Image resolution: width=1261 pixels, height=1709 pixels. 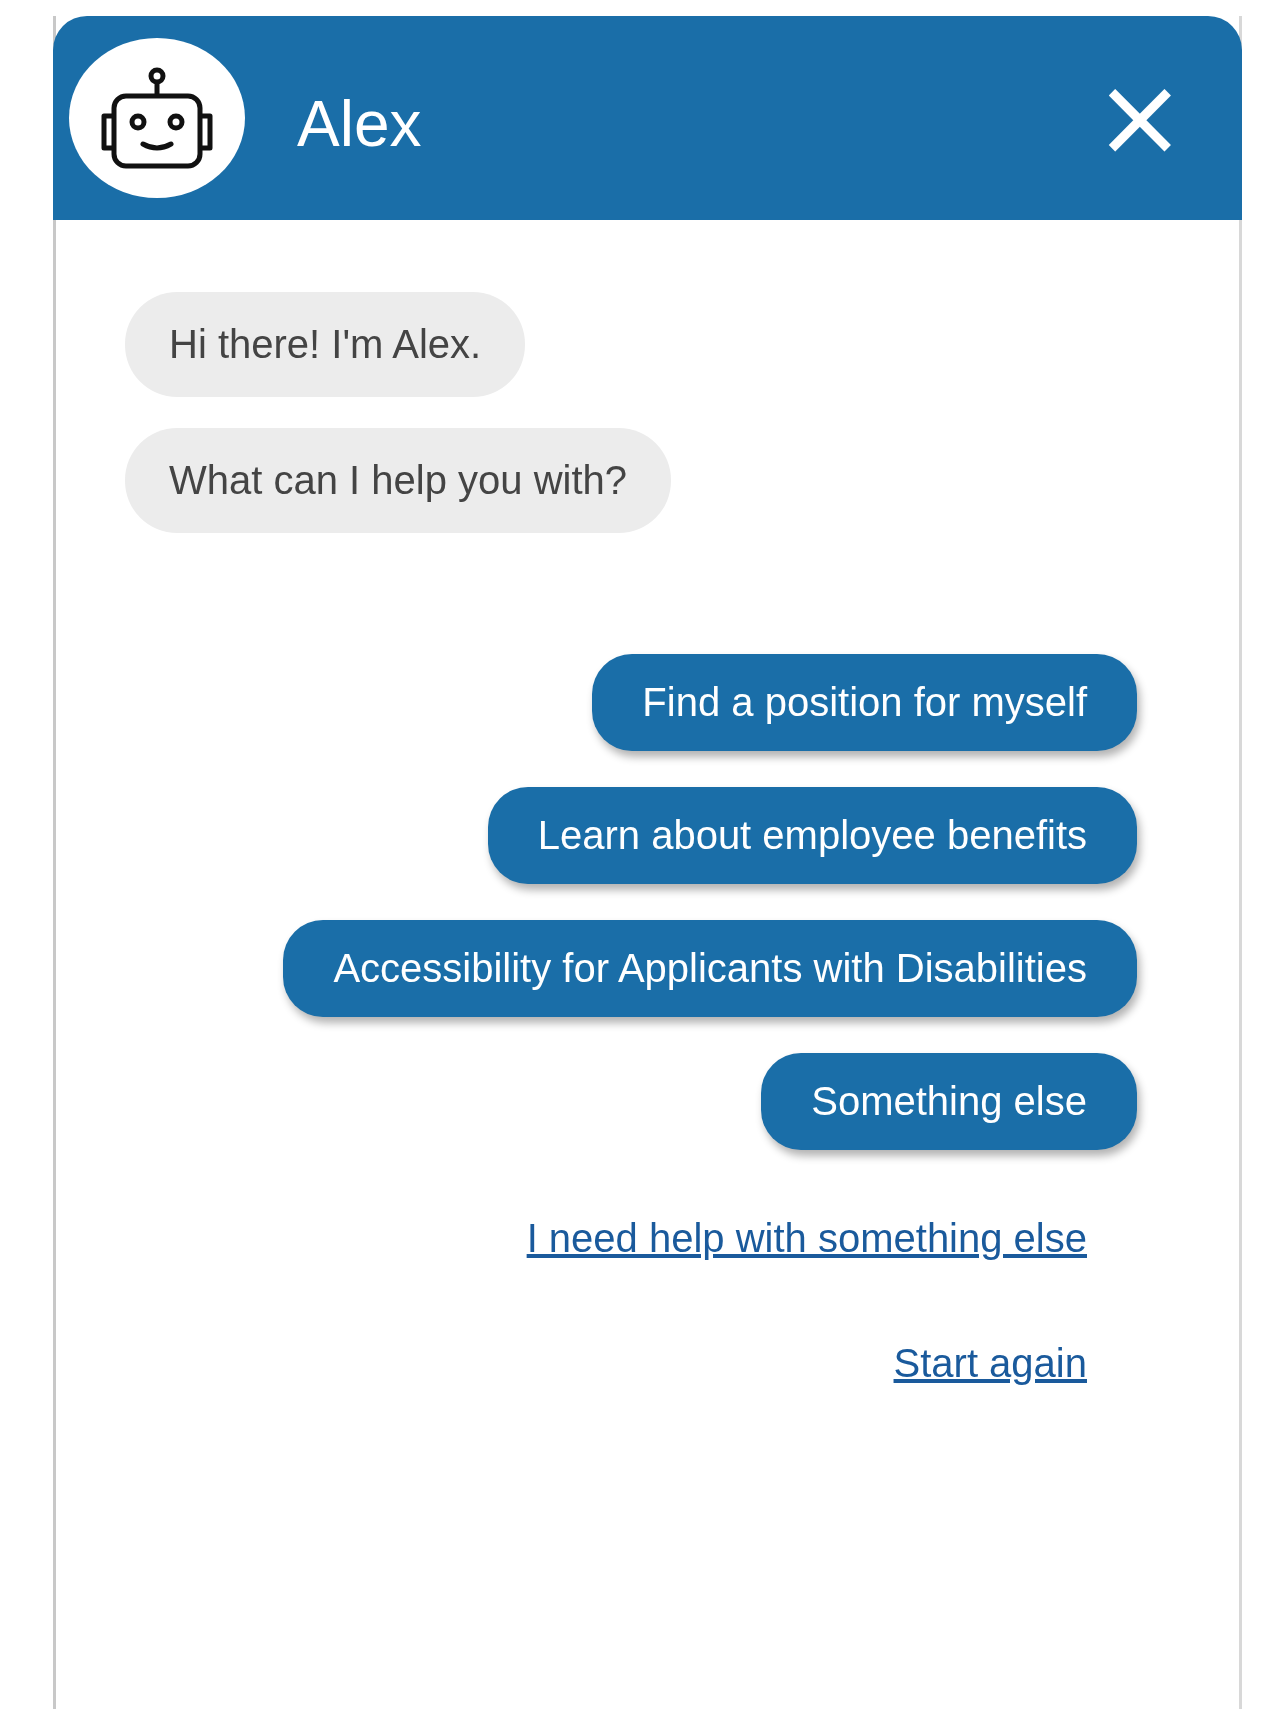 What do you see at coordinates (864, 702) in the screenshot?
I see `reply-option-button: Find a position for myself` at bounding box center [864, 702].